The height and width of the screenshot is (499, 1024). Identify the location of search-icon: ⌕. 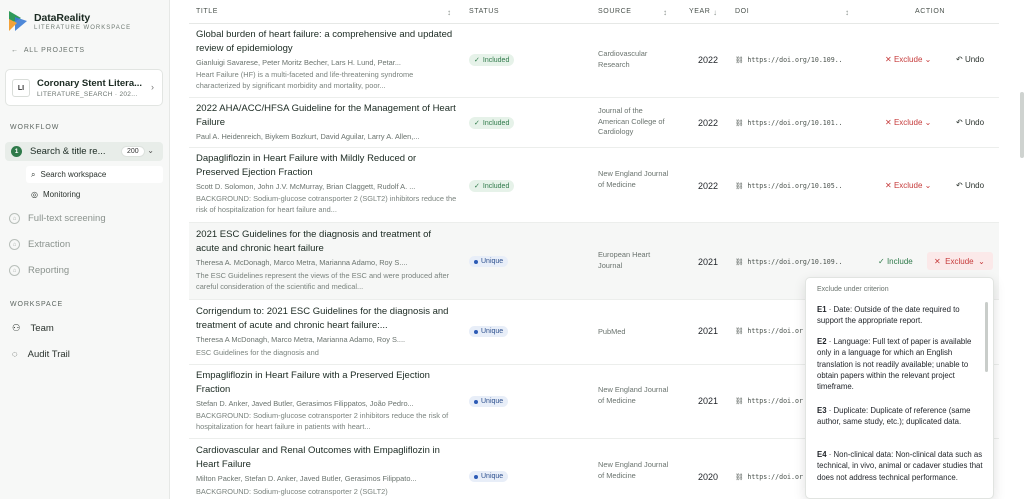
(33, 174).